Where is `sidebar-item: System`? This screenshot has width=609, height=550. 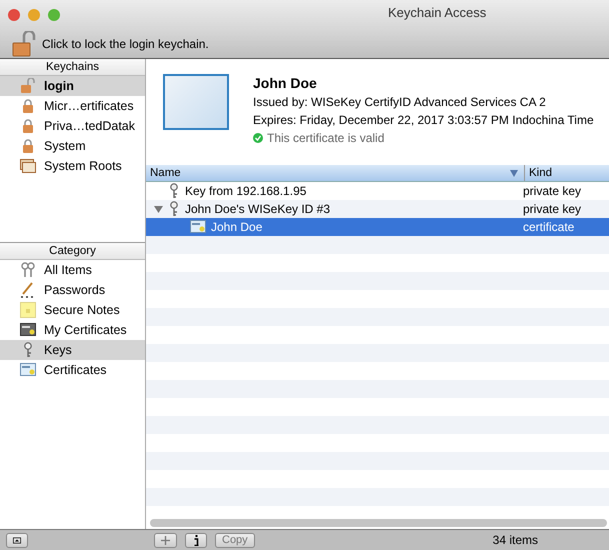
sidebar-item: System is located at coordinates (72, 146).